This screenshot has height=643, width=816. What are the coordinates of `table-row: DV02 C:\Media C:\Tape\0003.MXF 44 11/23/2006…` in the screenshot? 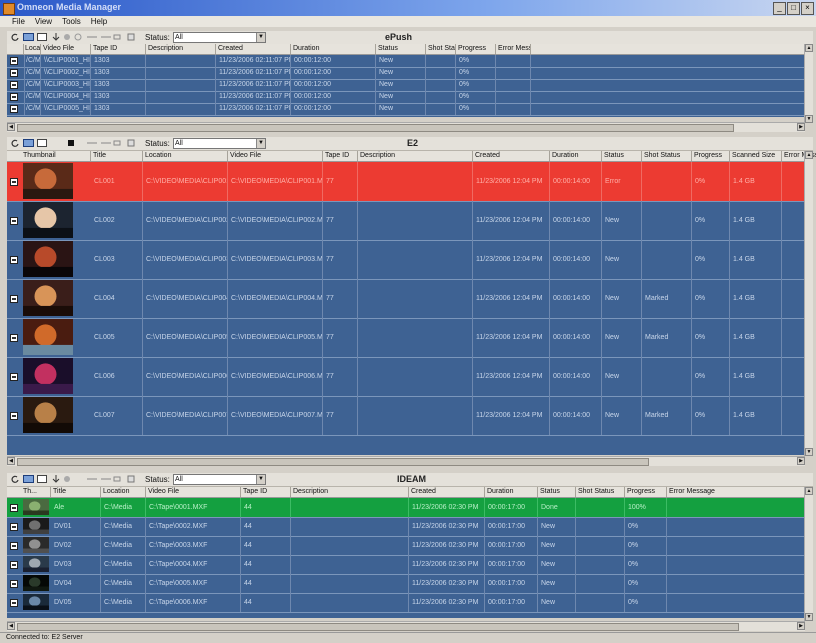 It's located at (407, 546).